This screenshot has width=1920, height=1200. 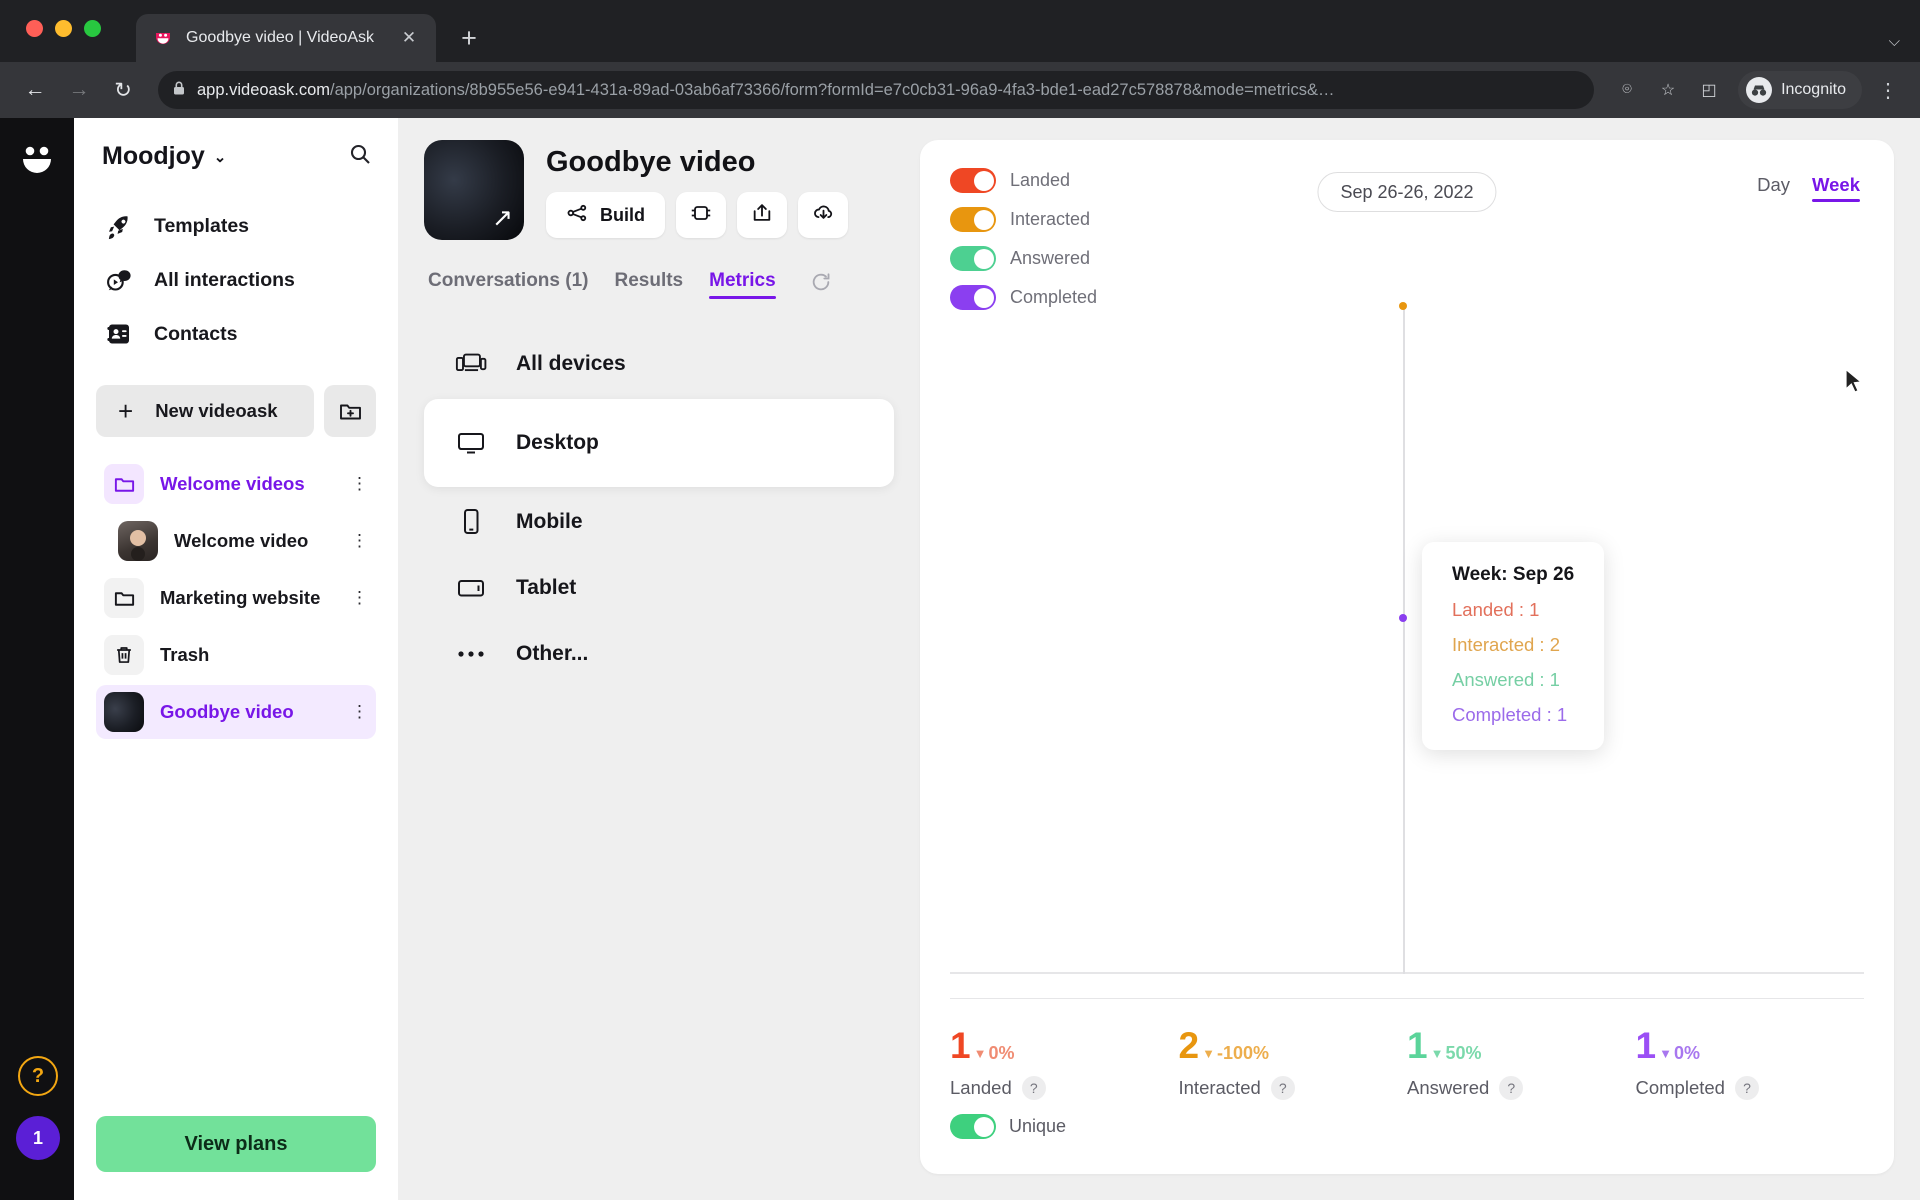 I want to click on help-button: ?, so click(x=38, y=1076).